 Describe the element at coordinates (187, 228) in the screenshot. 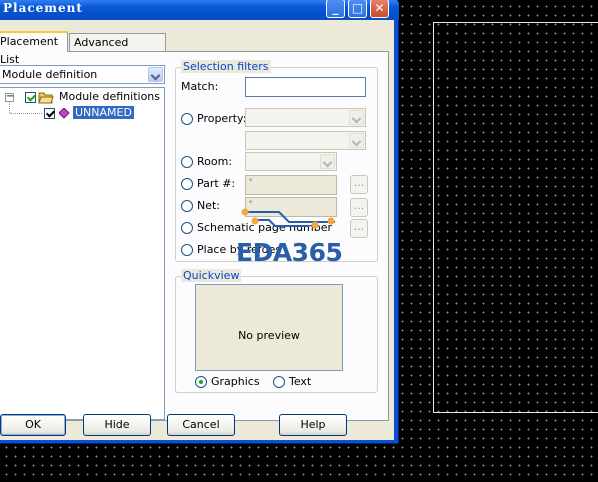

I see `schematic-radio` at that location.